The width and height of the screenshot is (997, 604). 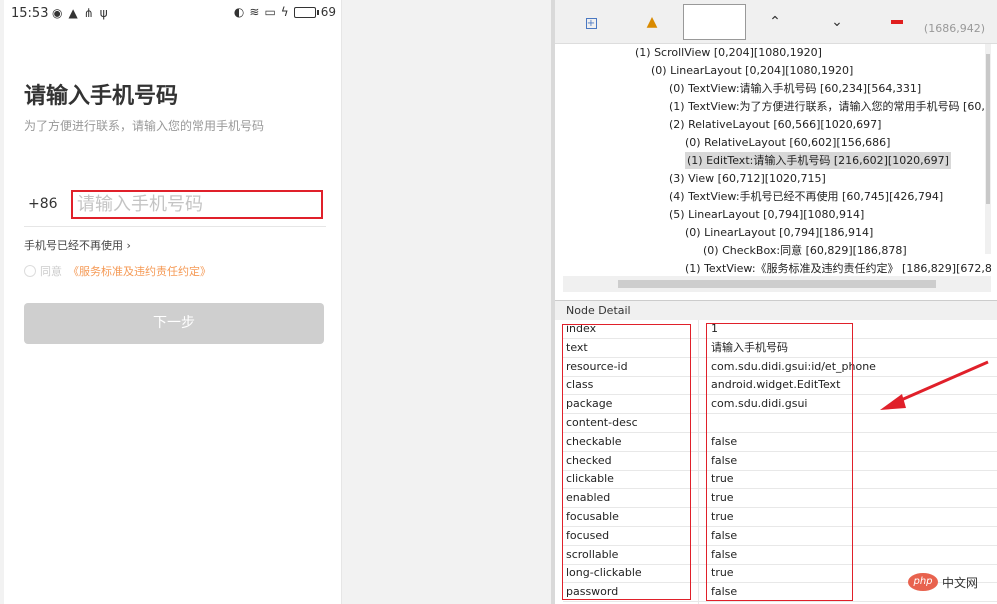 I want to click on warning-button: ▲, so click(x=652, y=22).